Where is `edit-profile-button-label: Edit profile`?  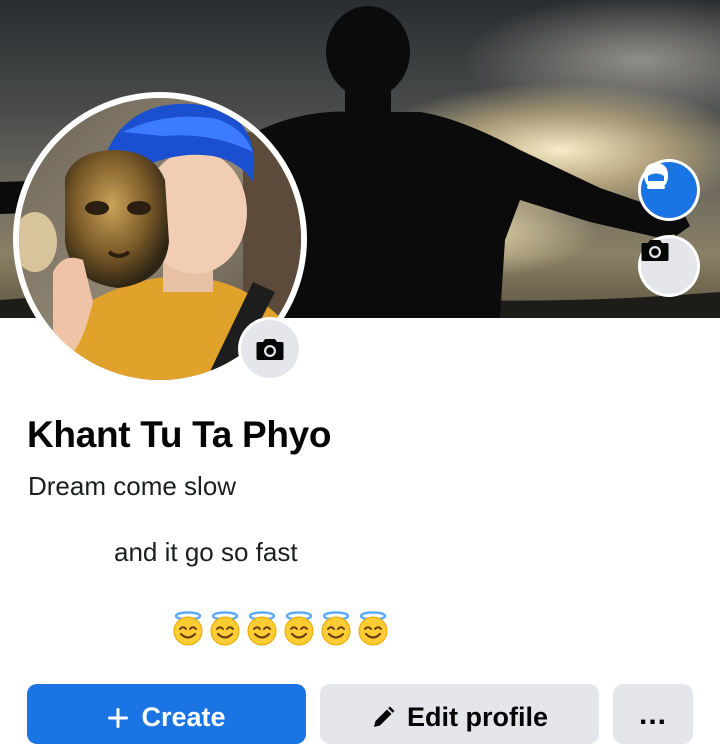
edit-profile-button-label: Edit profile is located at coordinates (477, 717).